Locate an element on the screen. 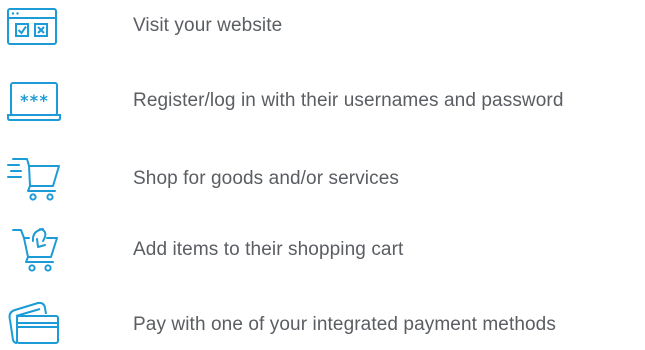 This screenshot has height=350, width=645. step-label: Shop for goods and/or services is located at coordinates (266, 178).